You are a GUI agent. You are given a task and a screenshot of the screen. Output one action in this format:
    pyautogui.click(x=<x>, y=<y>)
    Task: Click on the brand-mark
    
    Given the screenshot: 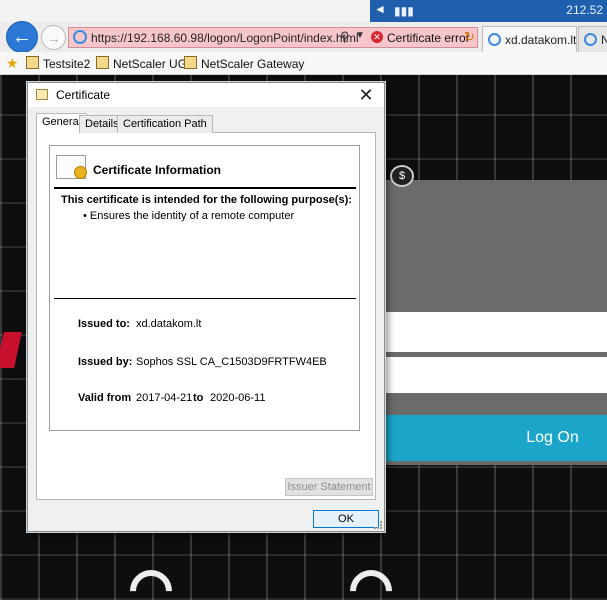 What is the action you would take?
    pyautogui.click(x=11, y=350)
    